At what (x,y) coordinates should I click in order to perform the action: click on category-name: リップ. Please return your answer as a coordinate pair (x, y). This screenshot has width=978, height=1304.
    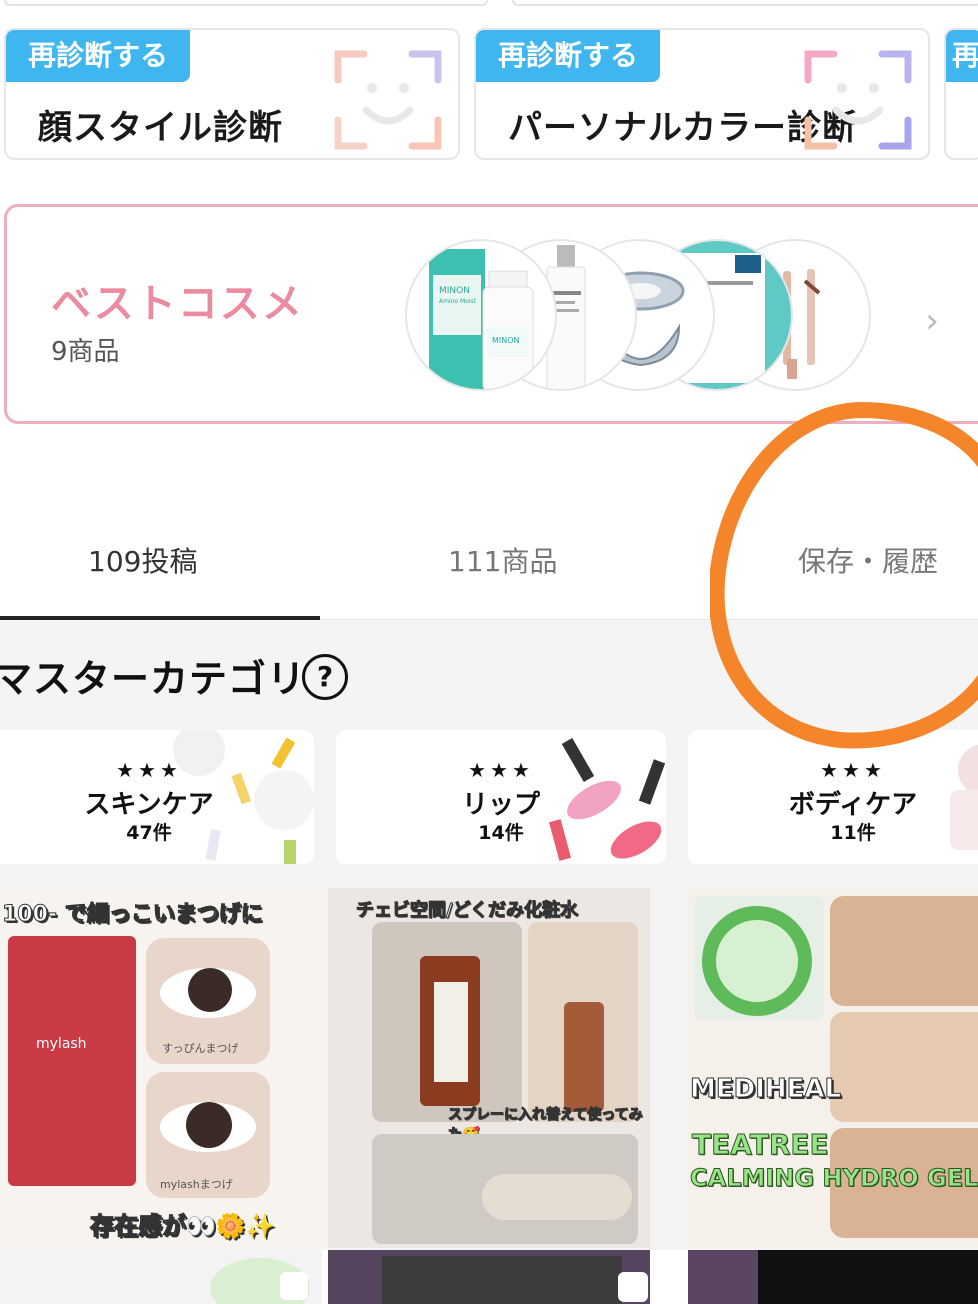
    Looking at the image, I should click on (500, 805).